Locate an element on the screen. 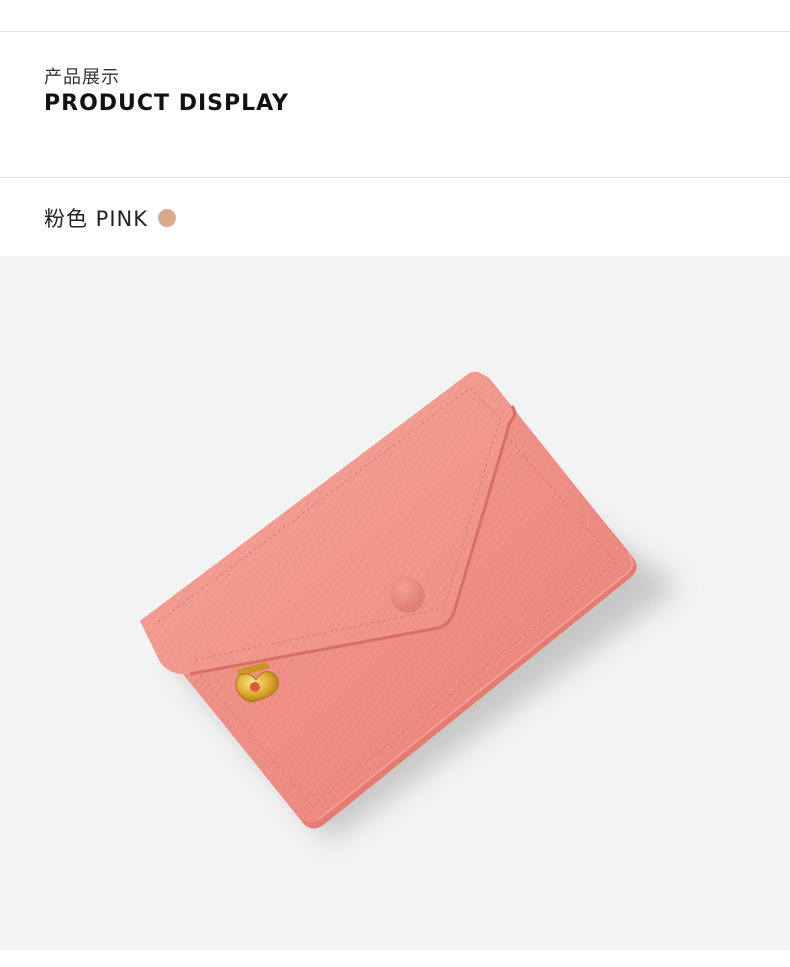  color-option: 粉色 PINK is located at coordinates (110, 218).